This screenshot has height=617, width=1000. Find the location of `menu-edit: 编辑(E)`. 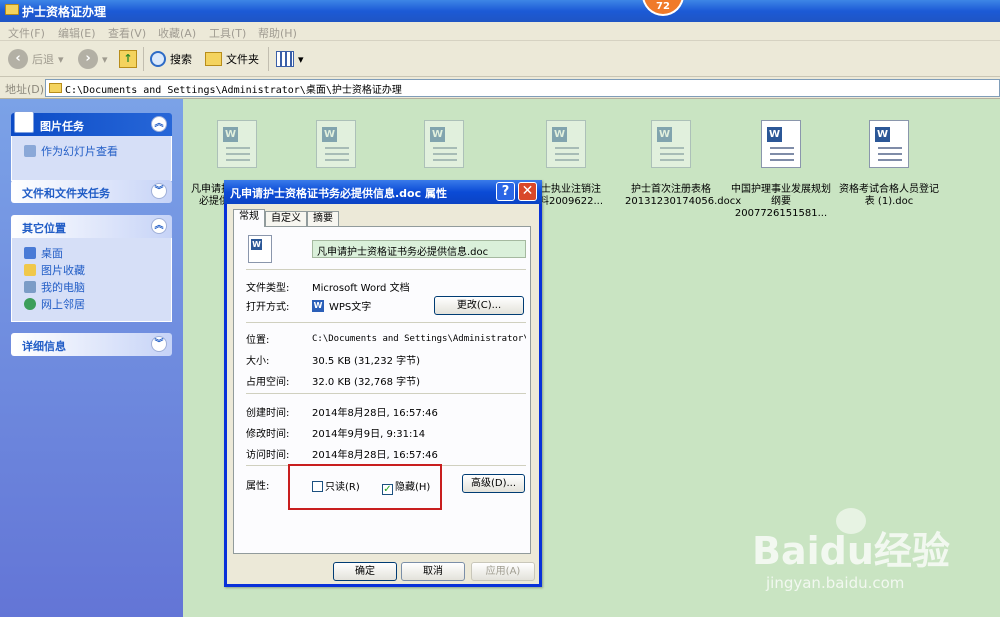

menu-edit: 编辑(E) is located at coordinates (77, 33).